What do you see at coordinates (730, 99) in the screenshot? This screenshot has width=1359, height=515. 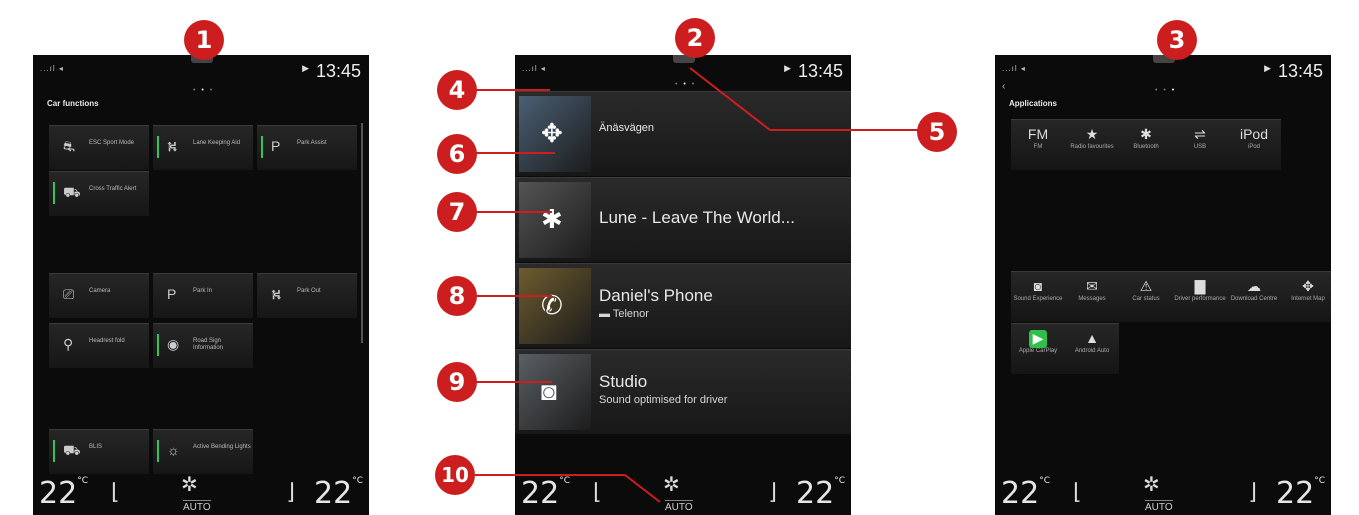 I see `callout-line-5b` at bounding box center [730, 99].